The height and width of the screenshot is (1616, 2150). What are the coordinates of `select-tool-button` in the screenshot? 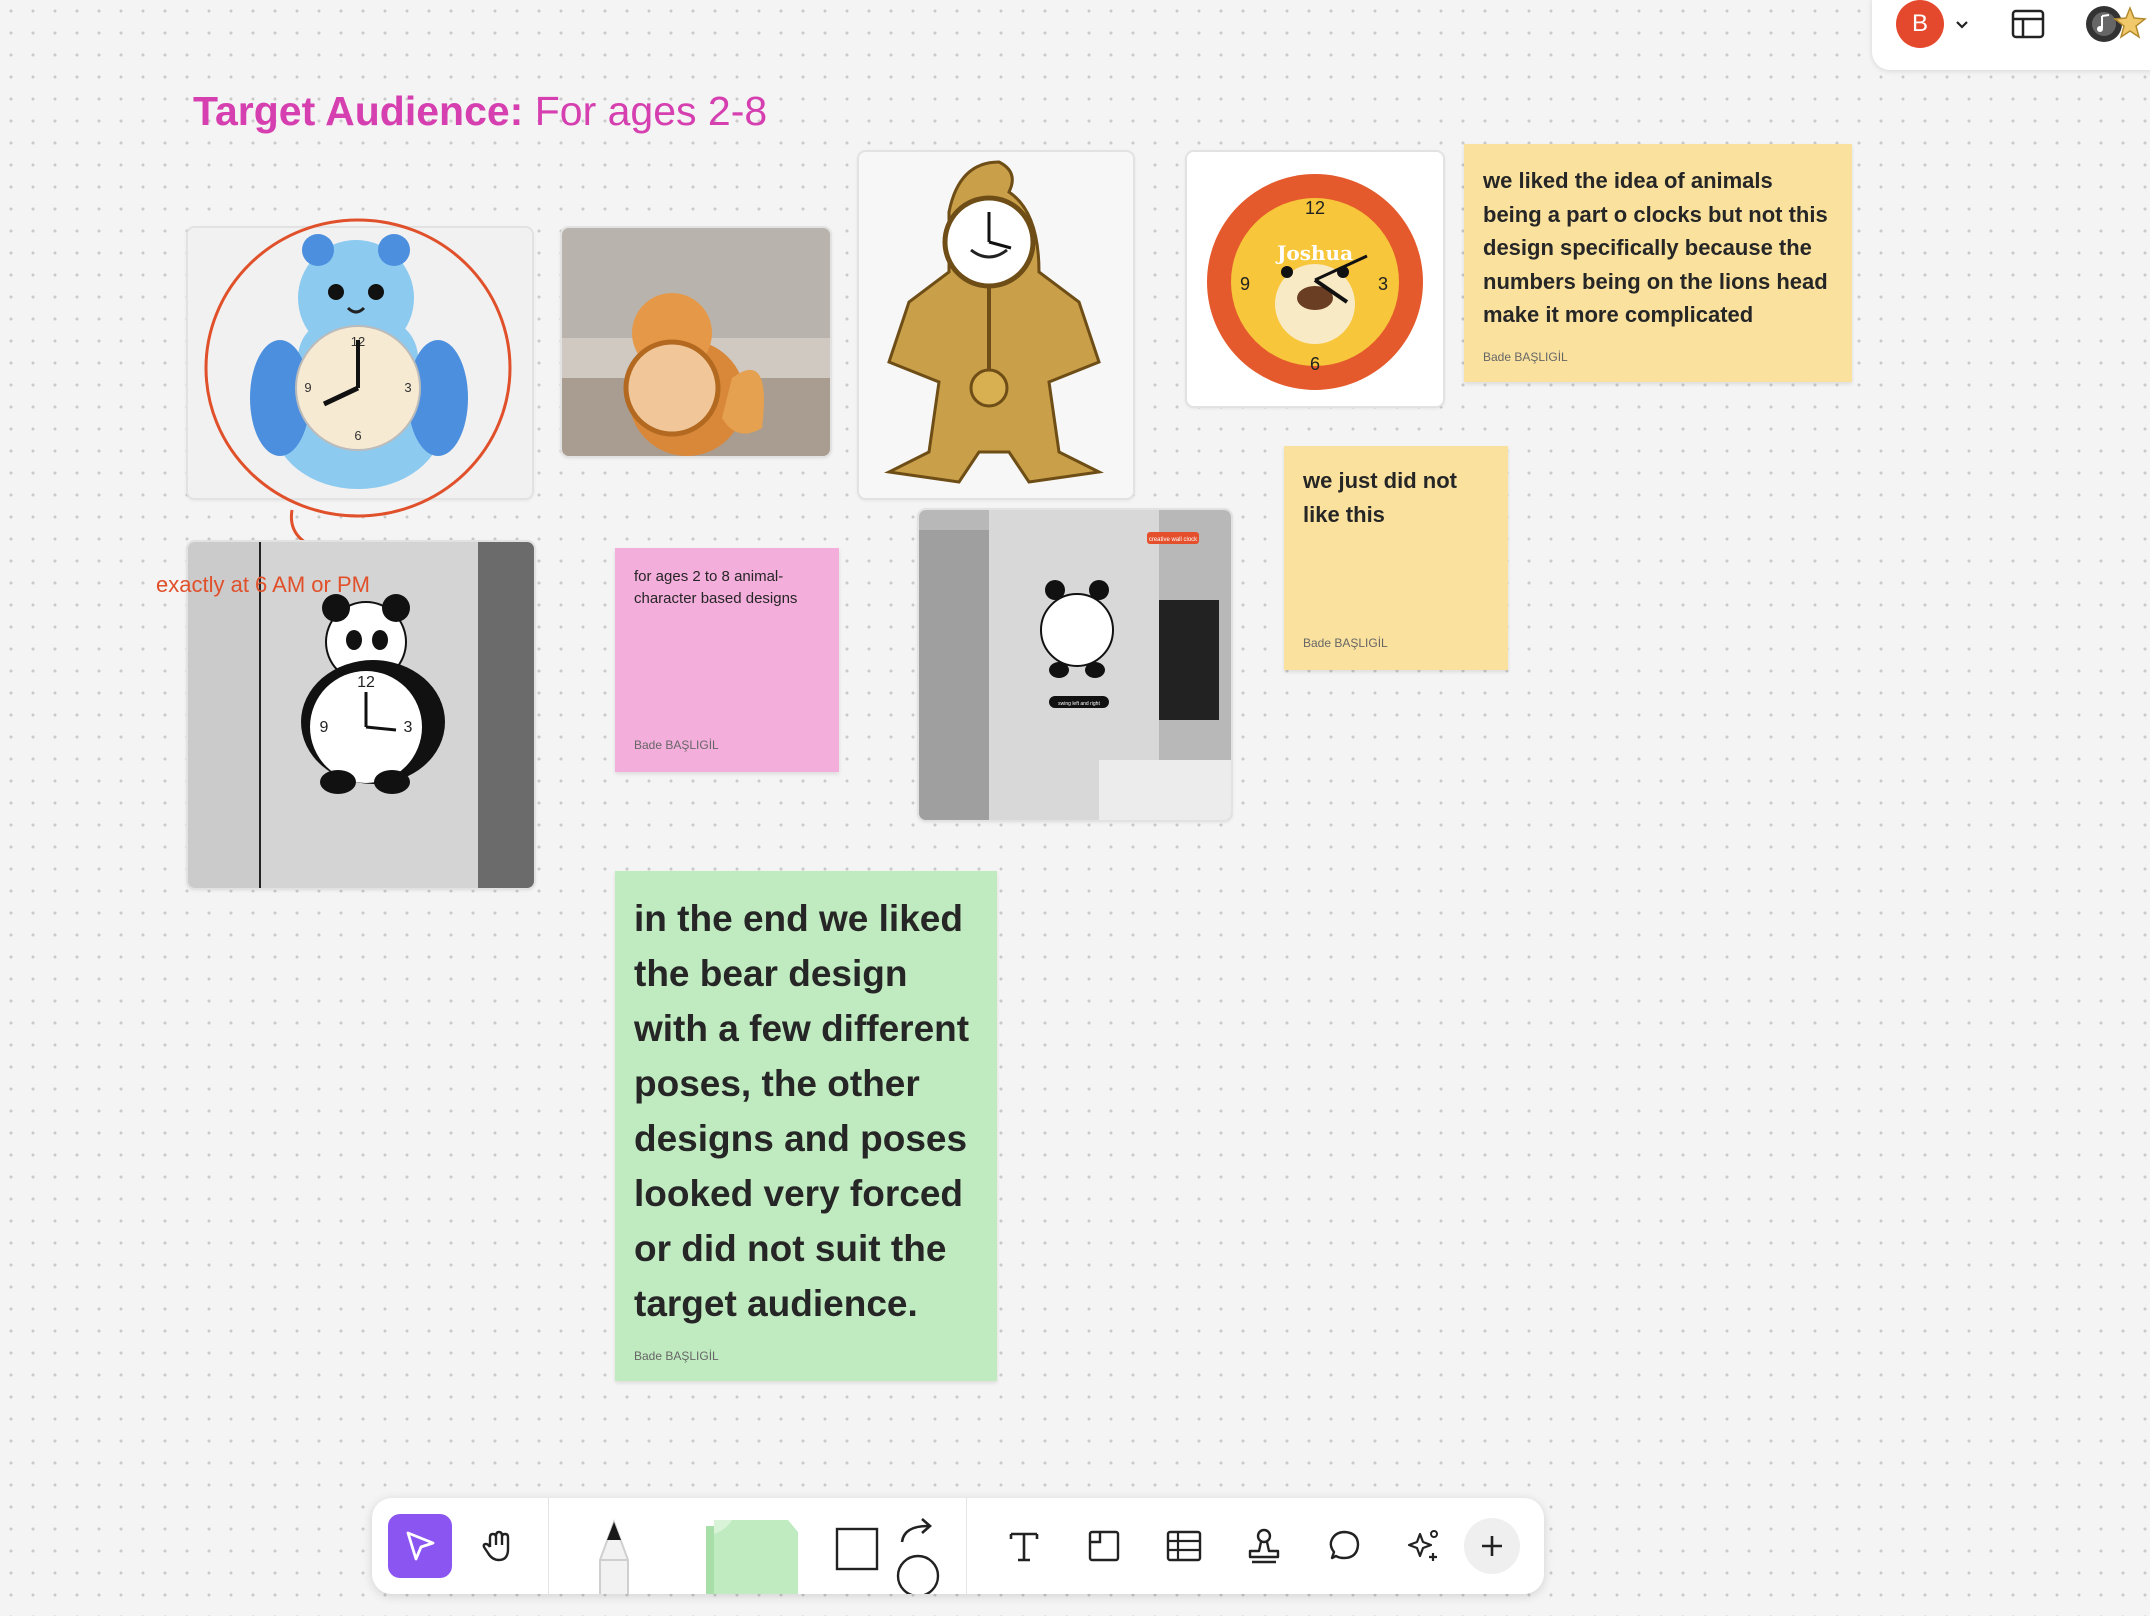 It's located at (420, 1546).